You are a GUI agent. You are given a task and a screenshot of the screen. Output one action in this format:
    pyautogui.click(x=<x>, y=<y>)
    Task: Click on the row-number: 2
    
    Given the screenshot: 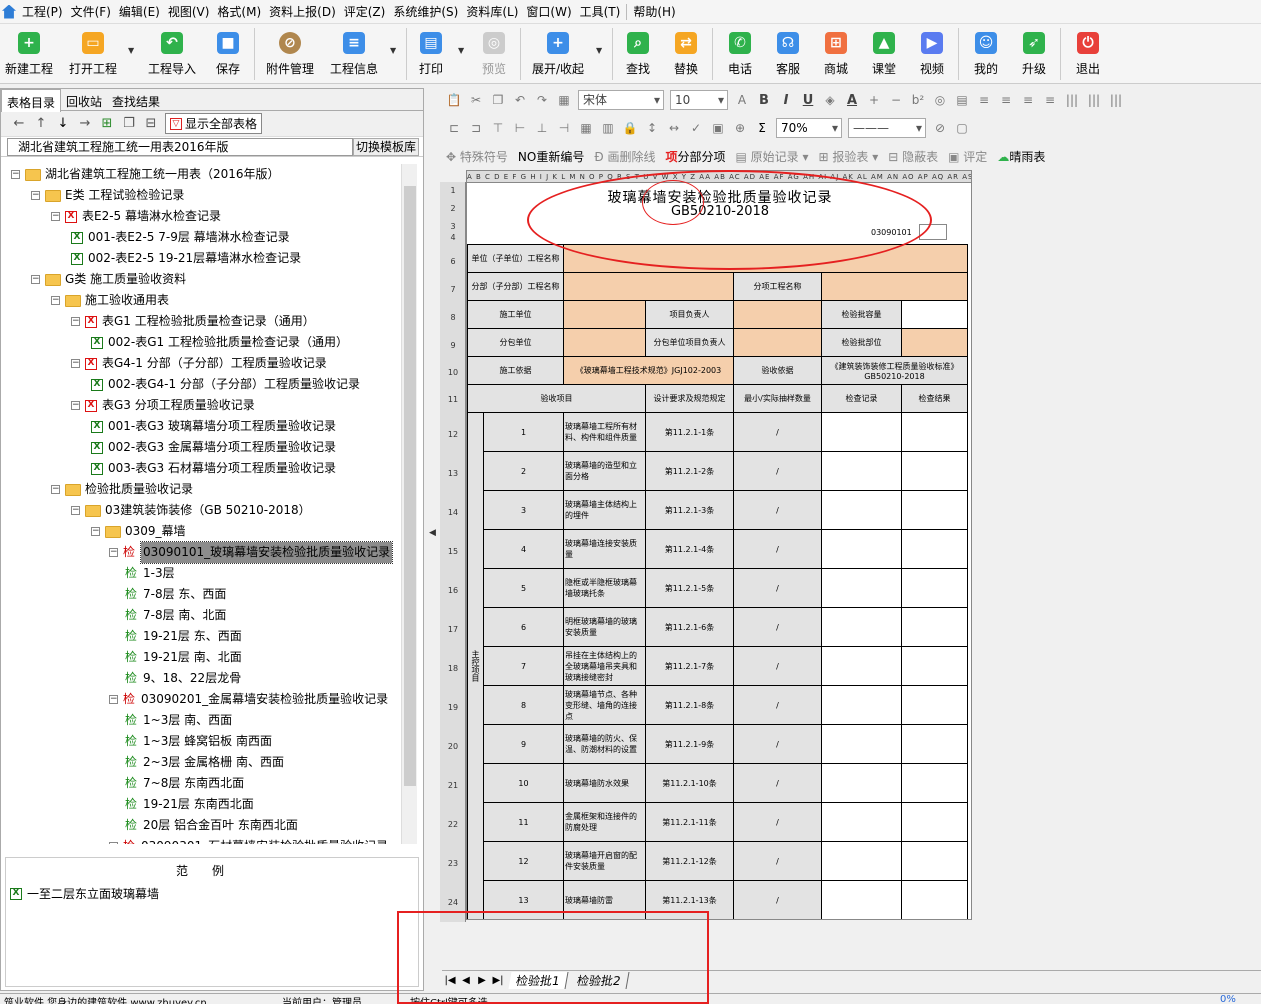 What is the action you would take?
    pyautogui.click(x=453, y=208)
    